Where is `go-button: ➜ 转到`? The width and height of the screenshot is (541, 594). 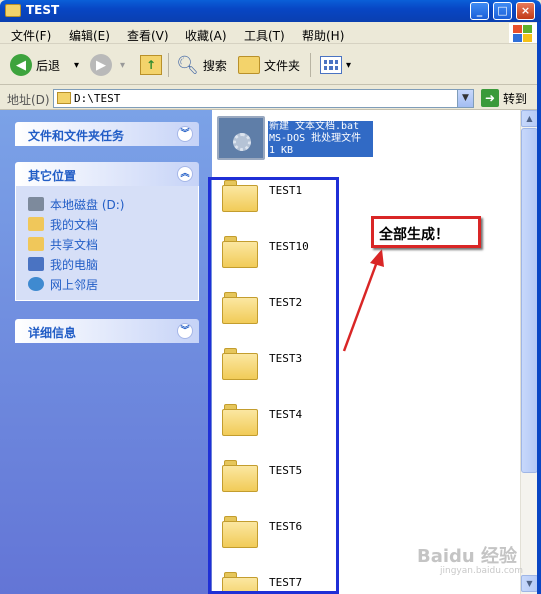
go-button: ➜ 转到 is located at coordinates (504, 98).